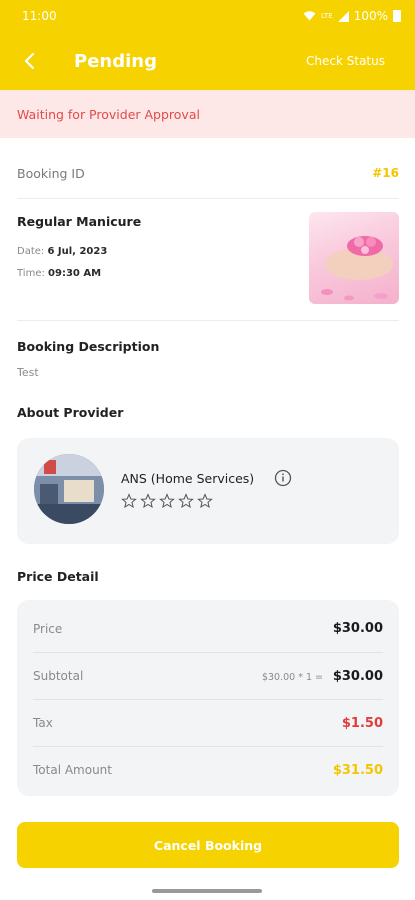 Image resolution: width=415 pixels, height=900 pixels. I want to click on service-image, so click(354, 258).